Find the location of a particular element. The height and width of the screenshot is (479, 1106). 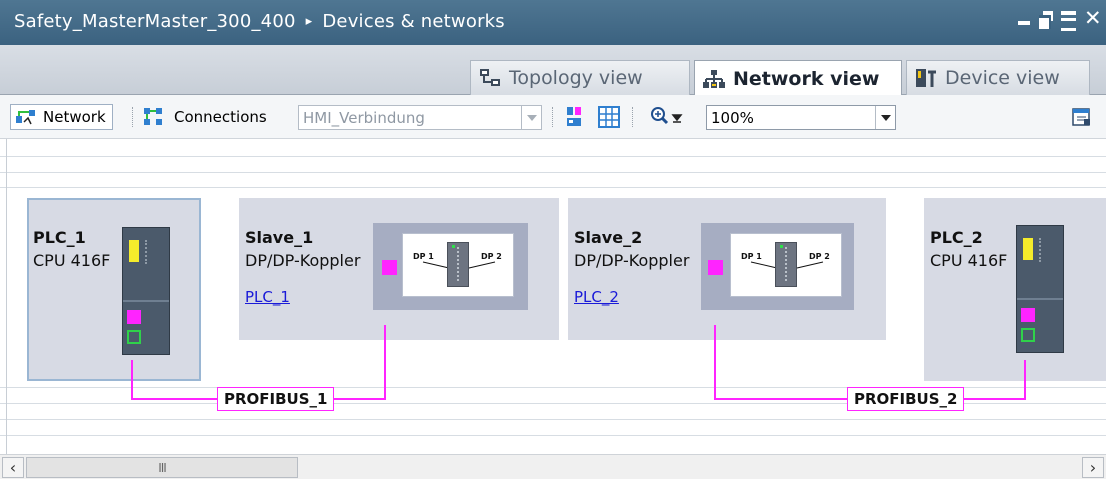

breadcrumb-project: Safety_MasterMaster_300_400 is located at coordinates (155, 21).